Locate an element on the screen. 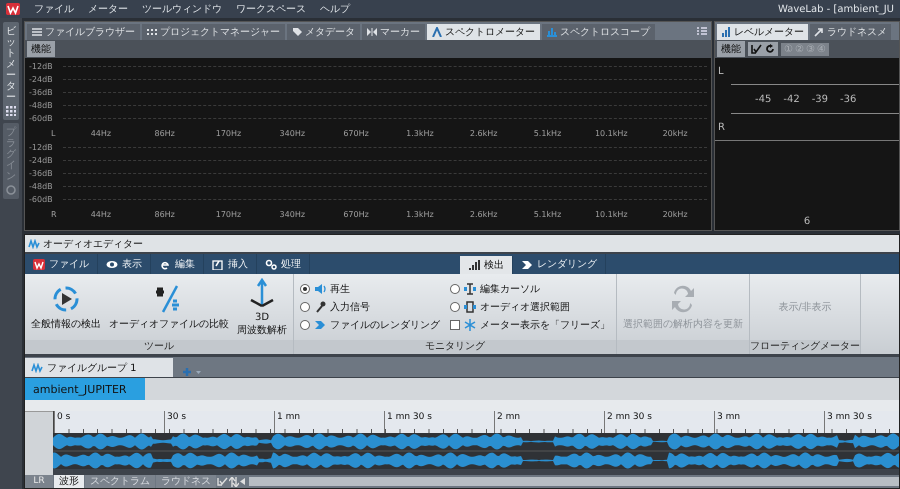 The image size is (900, 489). scale-label: -42 is located at coordinates (791, 99).